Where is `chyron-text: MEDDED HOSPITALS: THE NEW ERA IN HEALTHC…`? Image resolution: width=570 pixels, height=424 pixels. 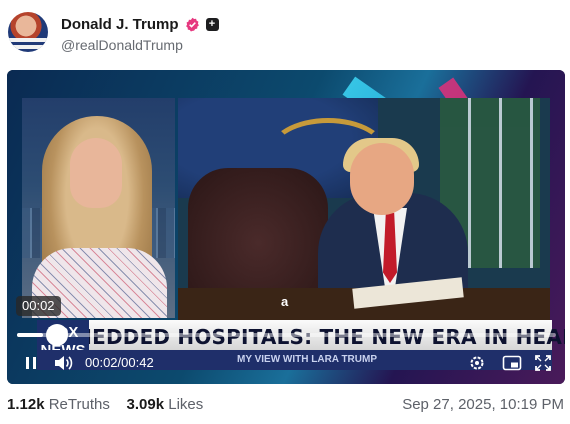
chyron-text: MEDDED HOSPITALS: THE NEW ERA IN HEALTHC… is located at coordinates (318, 337).